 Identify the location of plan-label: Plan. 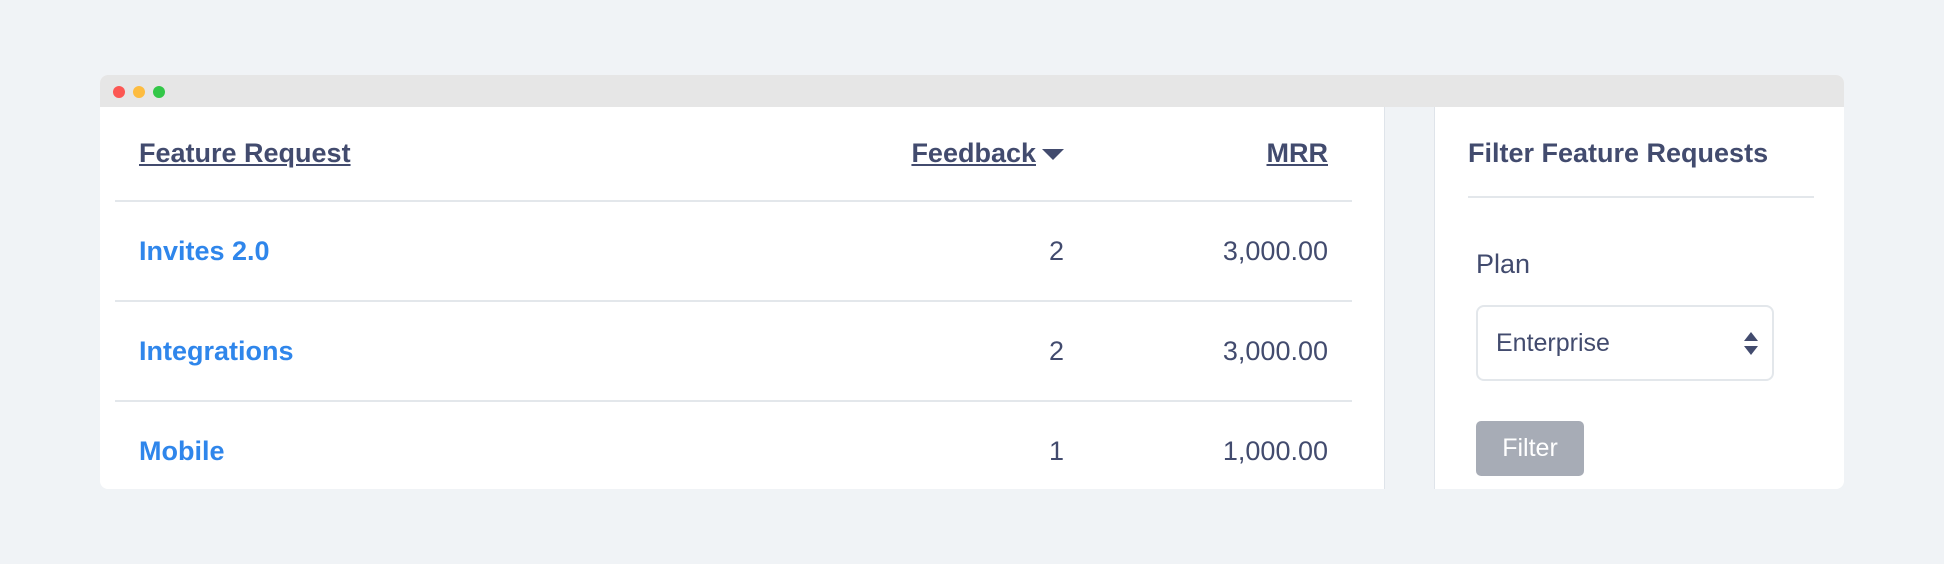
(1503, 264).